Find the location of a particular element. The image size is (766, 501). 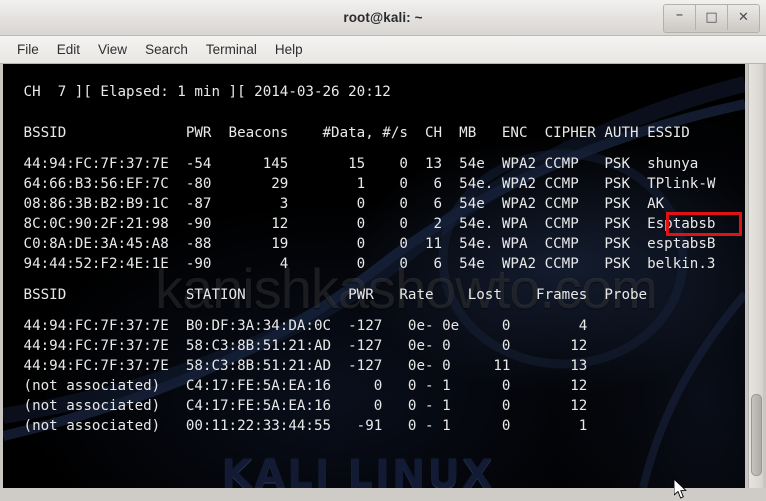

menu-terminal: Terminal is located at coordinates (231, 49).